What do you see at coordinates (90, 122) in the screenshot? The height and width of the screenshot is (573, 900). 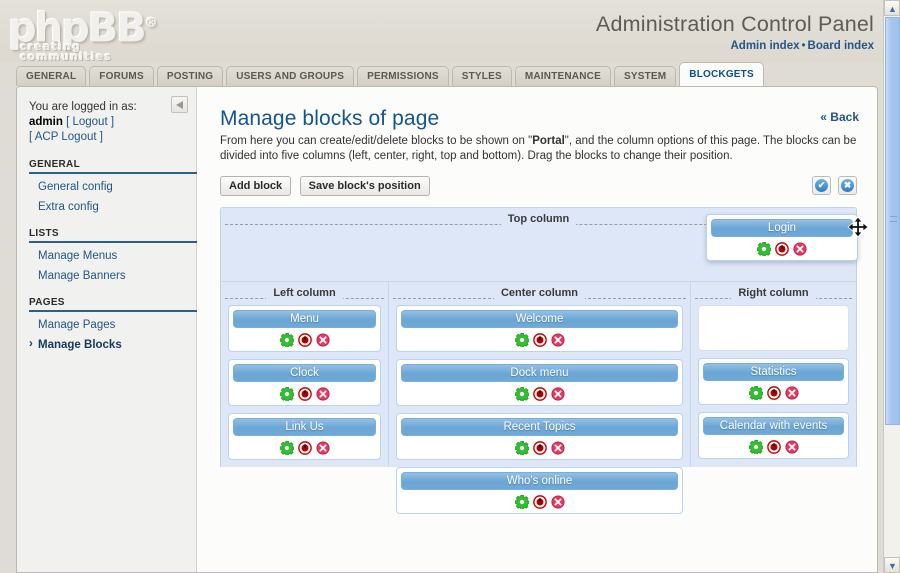 I see `logout-link: [ Logout ]` at bounding box center [90, 122].